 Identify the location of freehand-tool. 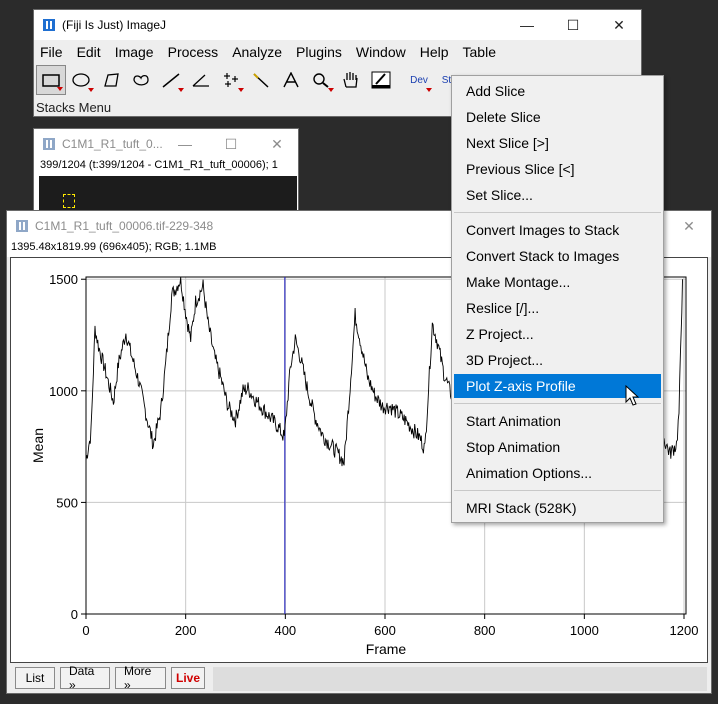
(141, 80).